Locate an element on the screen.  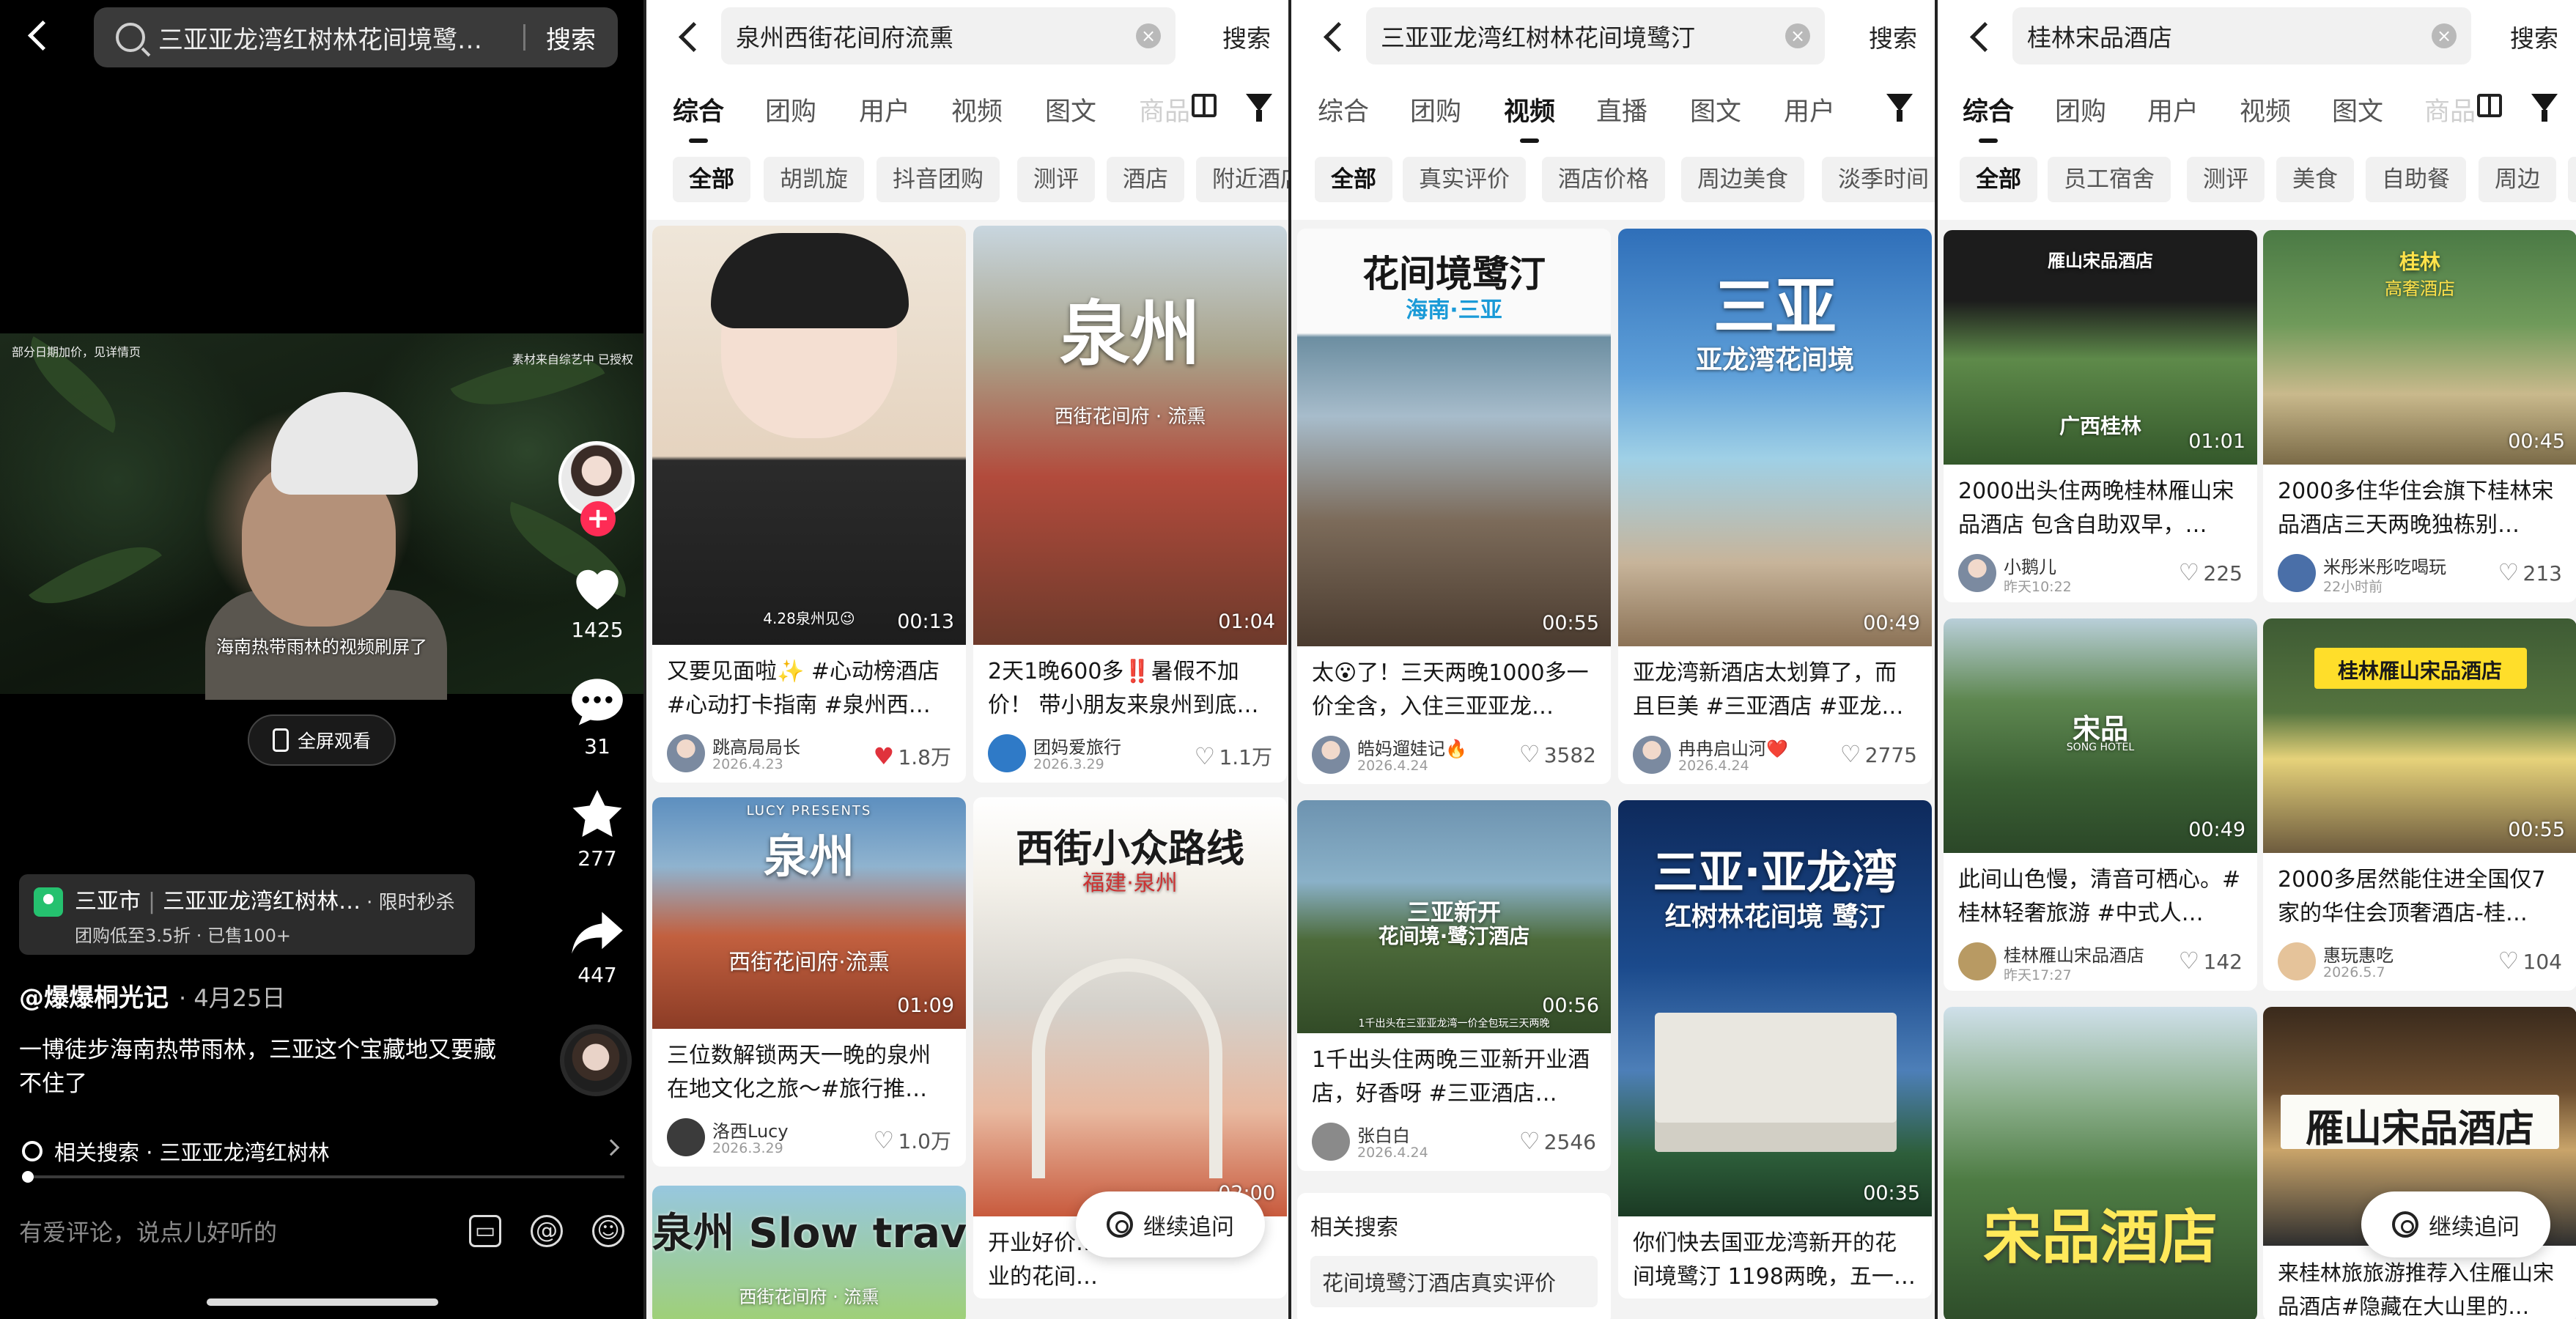
video-frame: 部分日期加价，见详情页 素材来自综艺中 已授权 海南热带雨林的视频刷屏了 is located at coordinates (321, 513).